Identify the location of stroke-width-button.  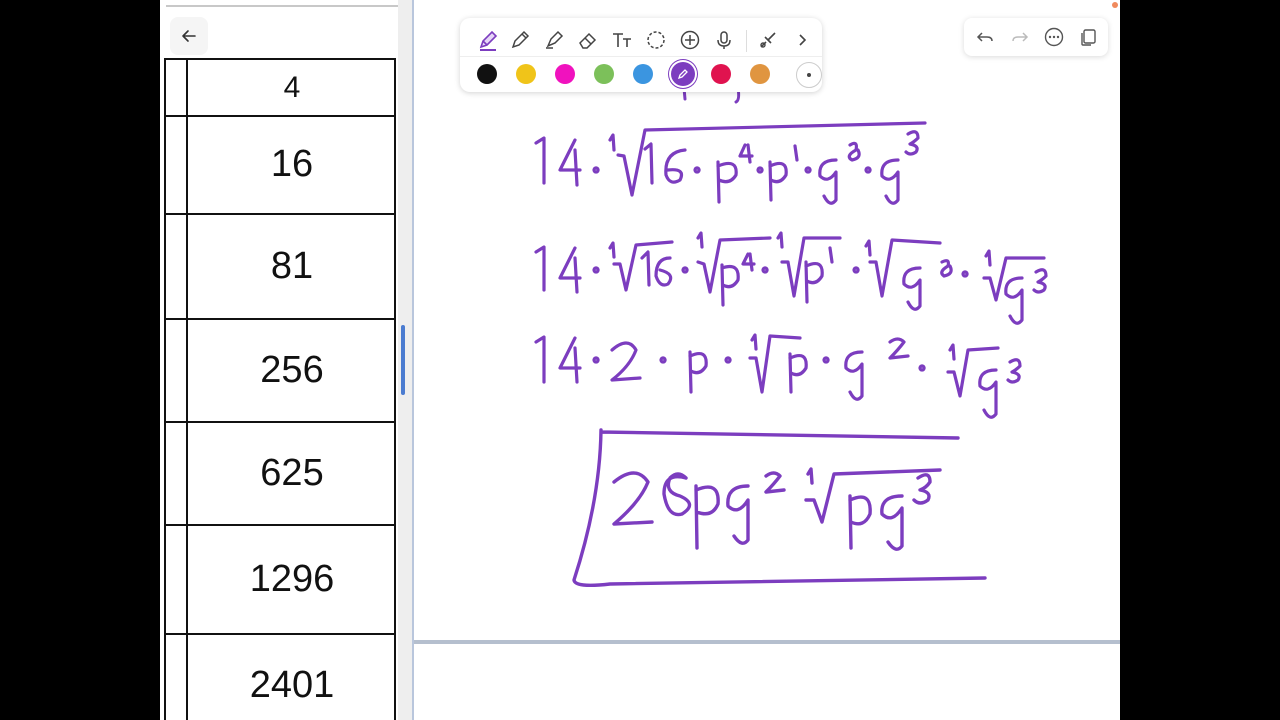
(809, 75).